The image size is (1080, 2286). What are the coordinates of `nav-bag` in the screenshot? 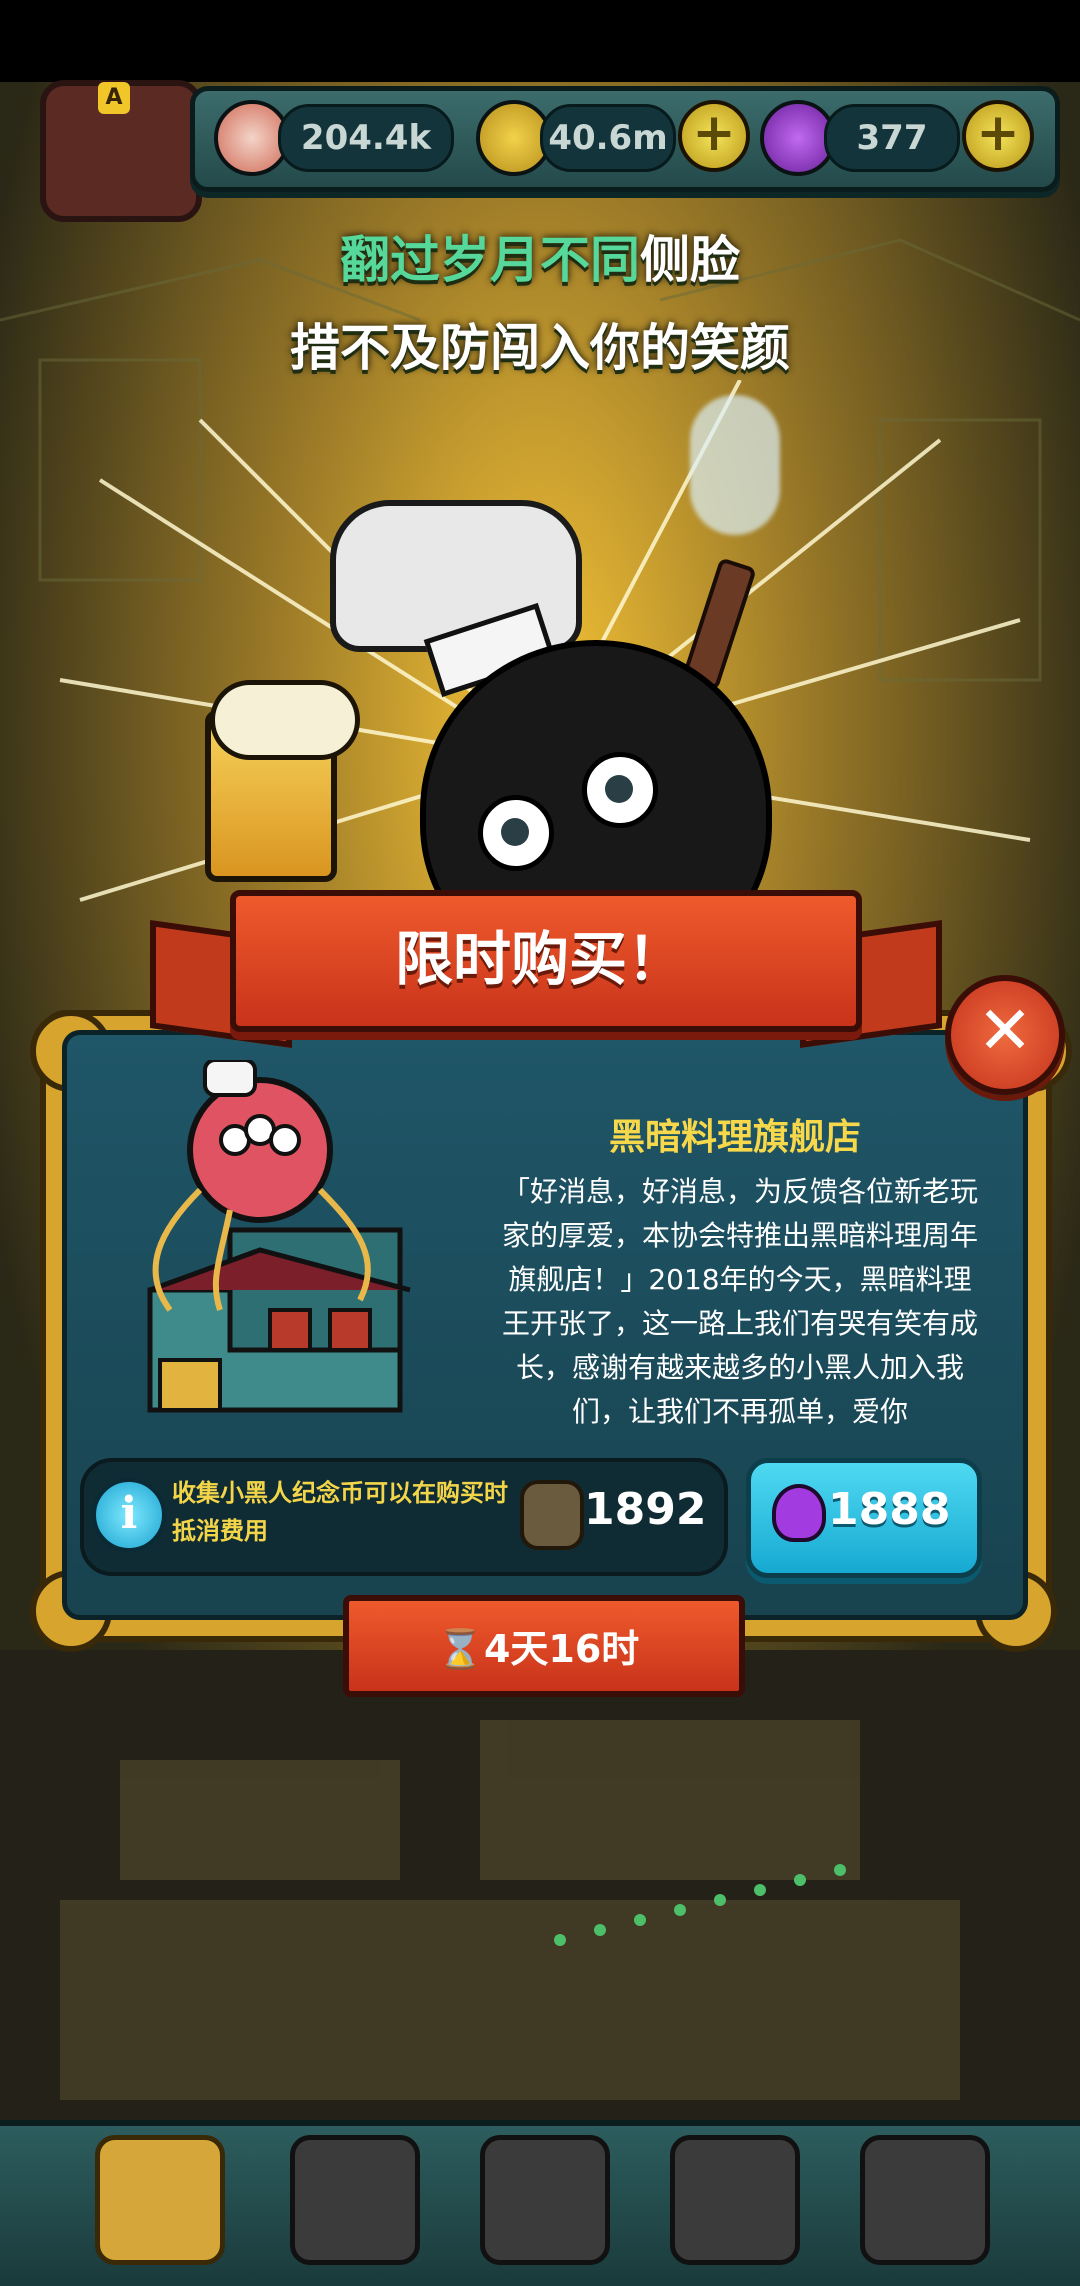 It's located at (735, 2200).